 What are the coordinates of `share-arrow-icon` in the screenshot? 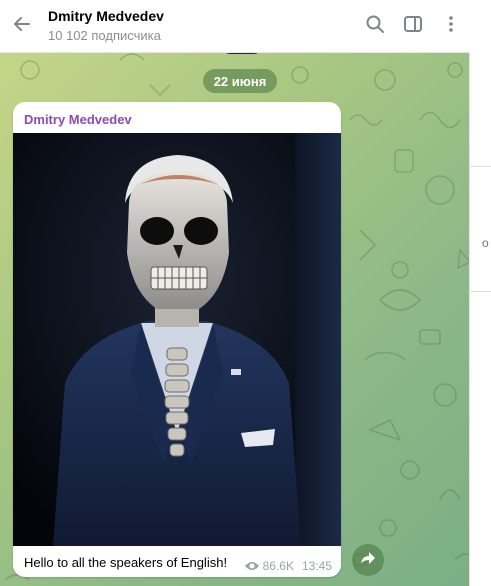 It's located at (368, 560).